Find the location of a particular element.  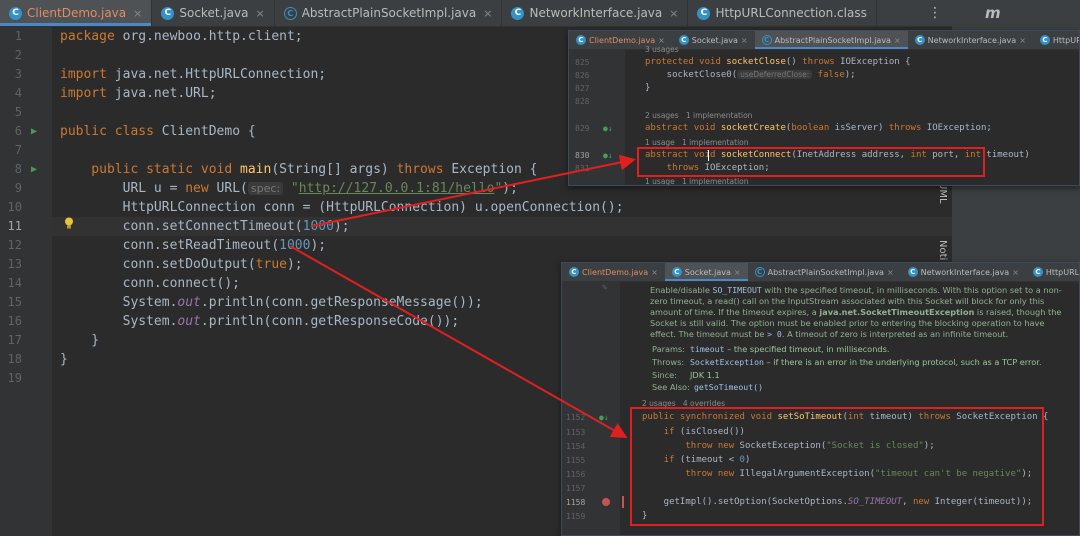

code-line-826: socketClose0(useDeferredClose: false); is located at coordinates (750, 75).